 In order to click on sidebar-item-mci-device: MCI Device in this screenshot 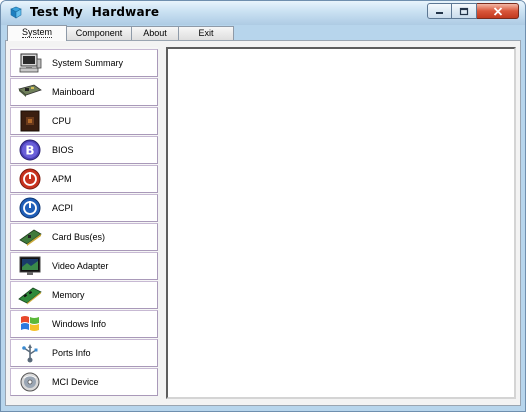, I will do `click(84, 382)`.